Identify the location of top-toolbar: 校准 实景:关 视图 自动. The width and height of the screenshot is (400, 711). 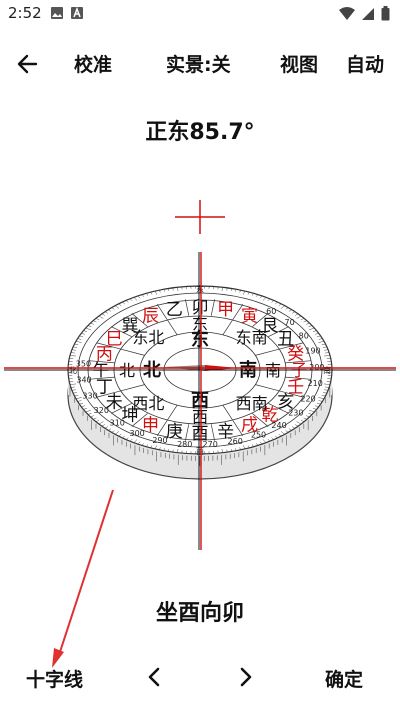
(200, 64).